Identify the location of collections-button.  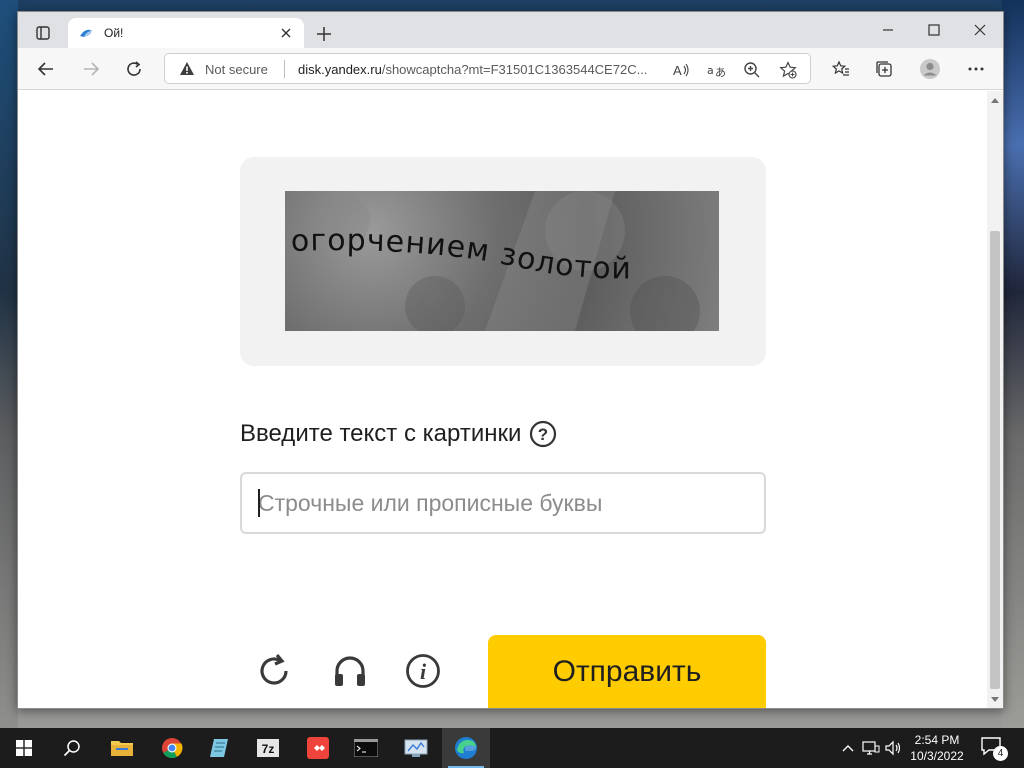
(884, 69).